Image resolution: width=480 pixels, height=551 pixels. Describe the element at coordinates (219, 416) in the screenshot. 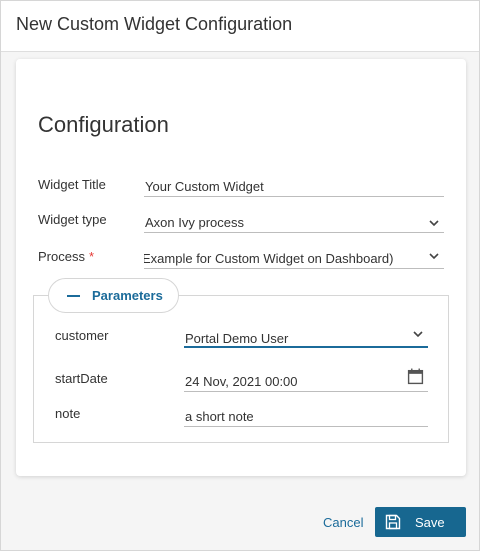

I see `note-value: a short note` at that location.